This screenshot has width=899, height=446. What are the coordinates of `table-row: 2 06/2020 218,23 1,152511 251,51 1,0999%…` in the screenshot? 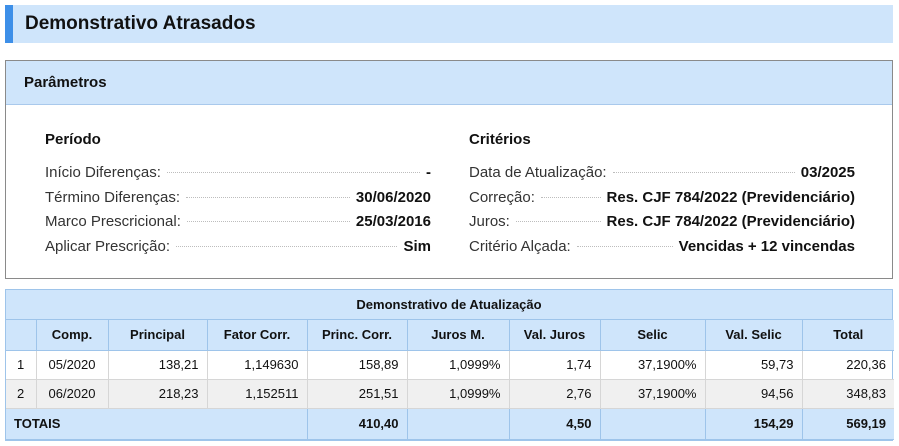 It's located at (450, 393).